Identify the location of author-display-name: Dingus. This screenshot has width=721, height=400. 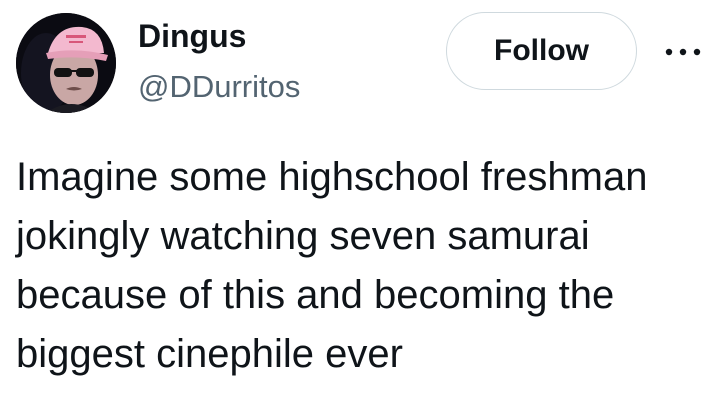
(192, 36).